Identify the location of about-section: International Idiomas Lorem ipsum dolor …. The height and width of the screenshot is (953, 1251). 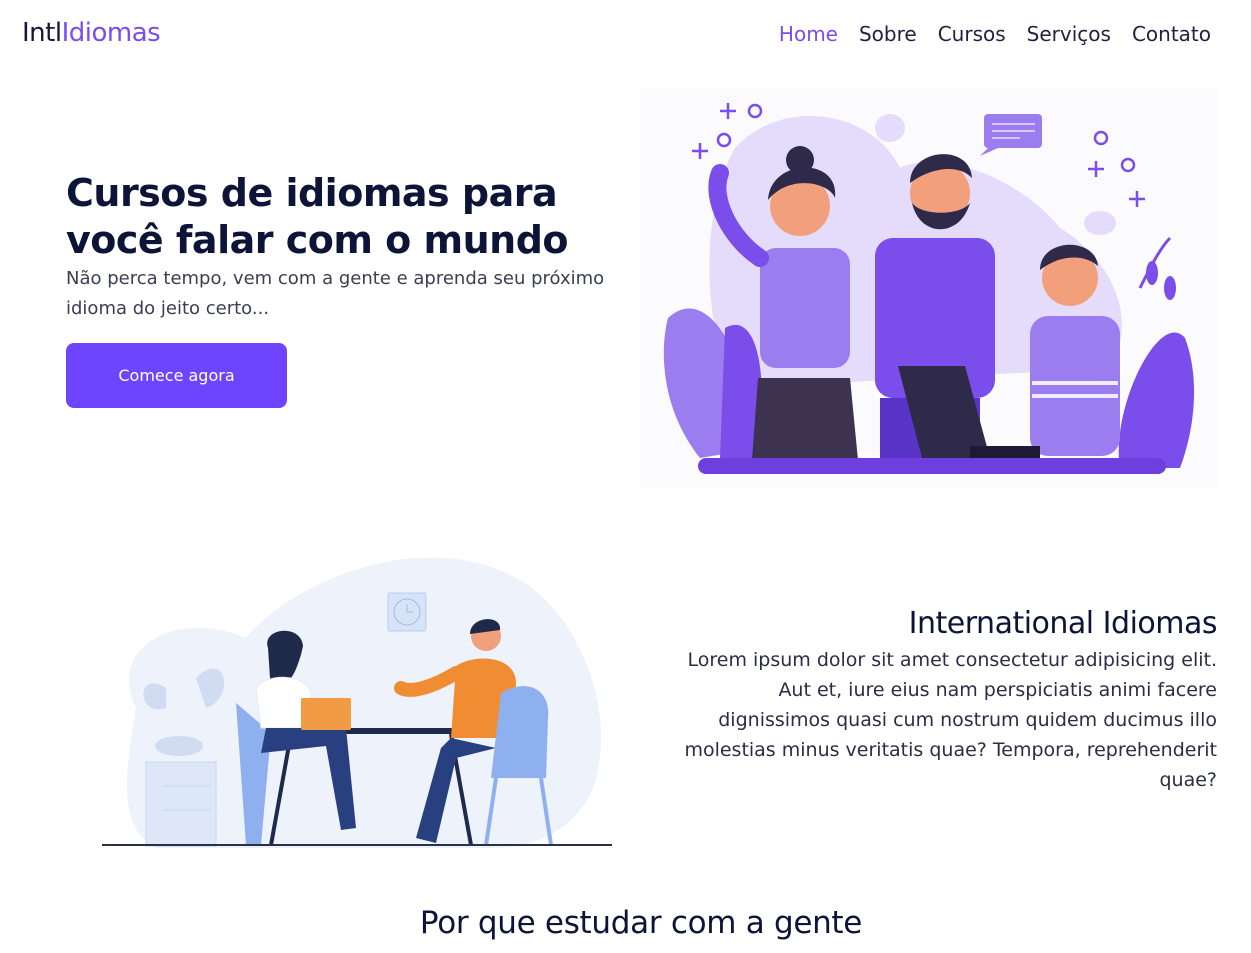
(947, 700).